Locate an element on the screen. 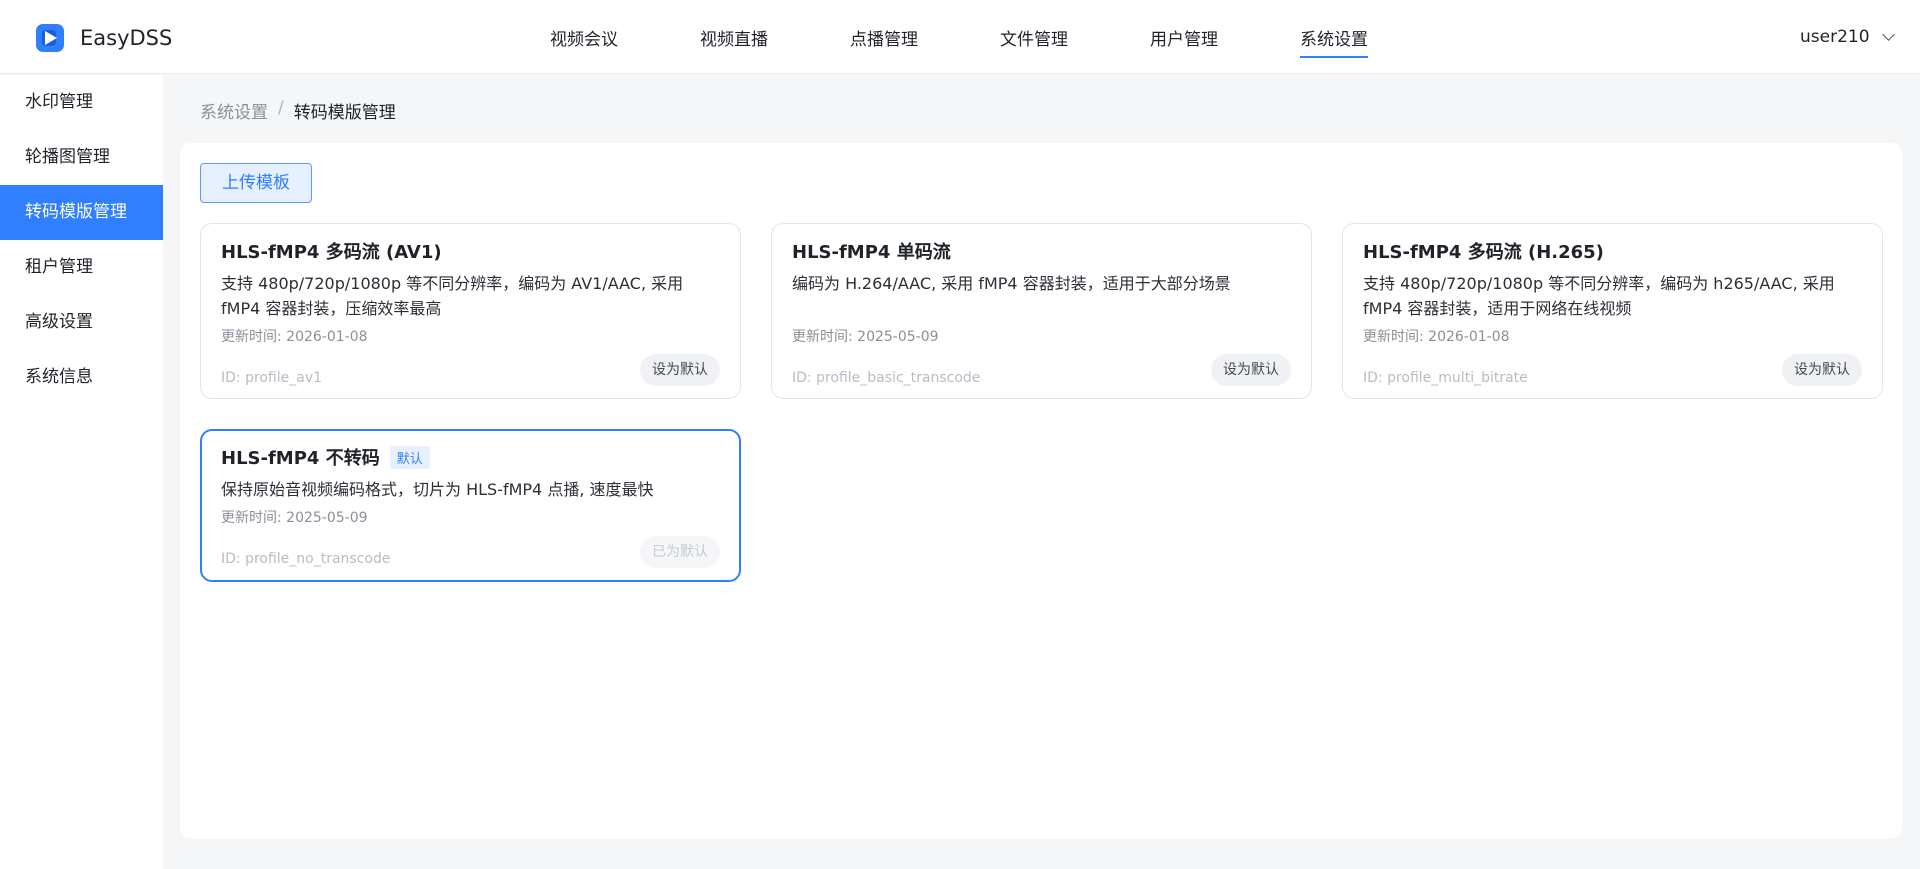  app-logo: EasyDSS is located at coordinates (104, 38).